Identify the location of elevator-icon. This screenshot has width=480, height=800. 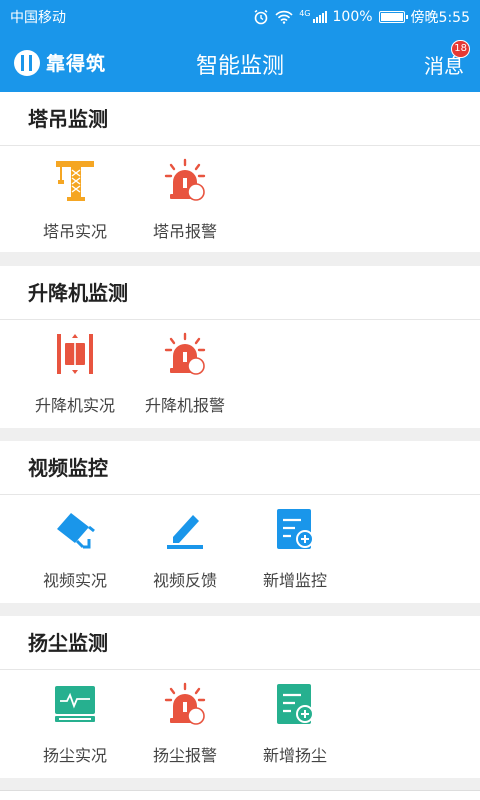
(75, 354).